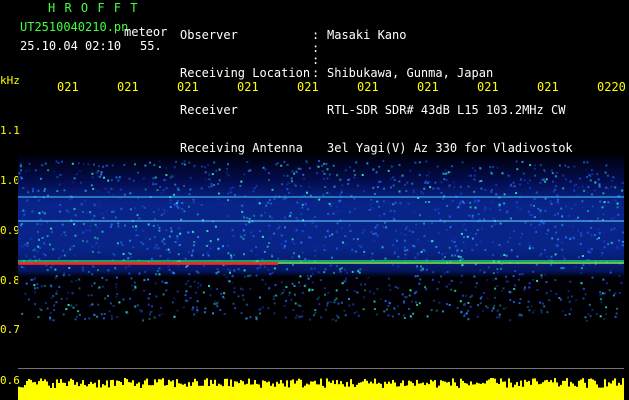  What do you see at coordinates (209, 35) in the screenshot?
I see `info-label: Observer` at bounding box center [209, 35].